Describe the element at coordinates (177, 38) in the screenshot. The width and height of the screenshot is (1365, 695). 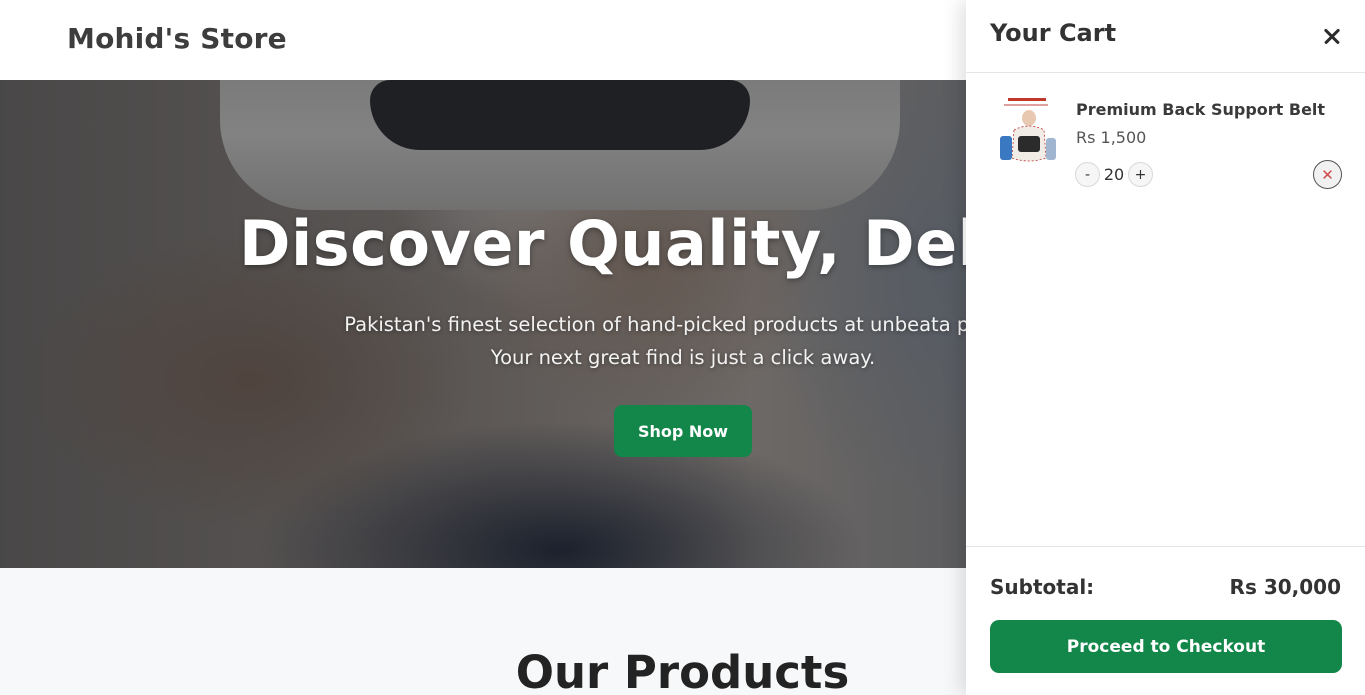
I see `store-logo-text: Mohid's Store` at that location.